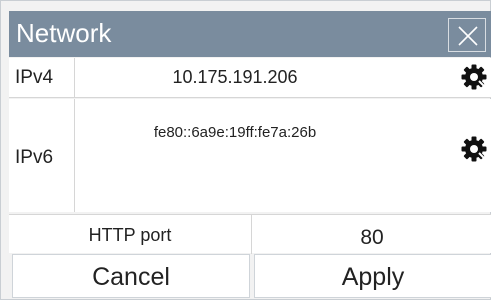 This screenshot has width=491, height=300. What do you see at coordinates (235, 132) in the screenshot?
I see `ipv6-value: fe80::6a9e:19ff:fe7a:26b` at bounding box center [235, 132].